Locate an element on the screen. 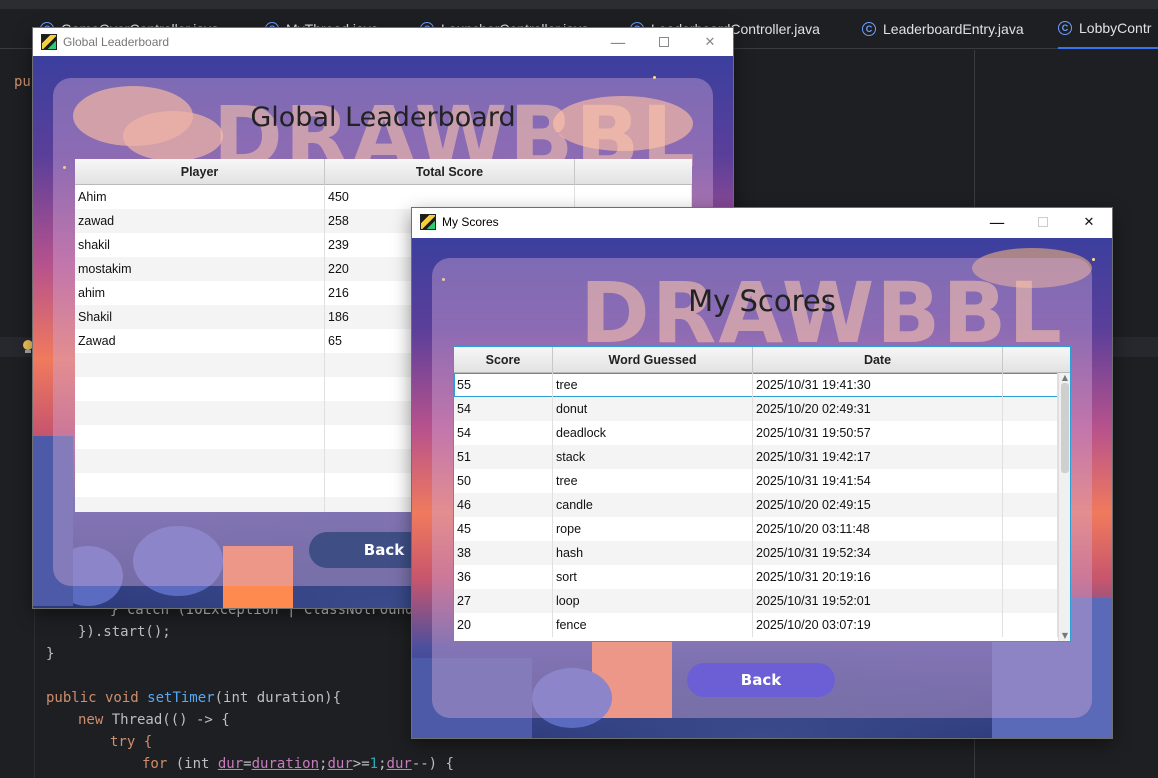  cell-player: shakil is located at coordinates (200, 245).